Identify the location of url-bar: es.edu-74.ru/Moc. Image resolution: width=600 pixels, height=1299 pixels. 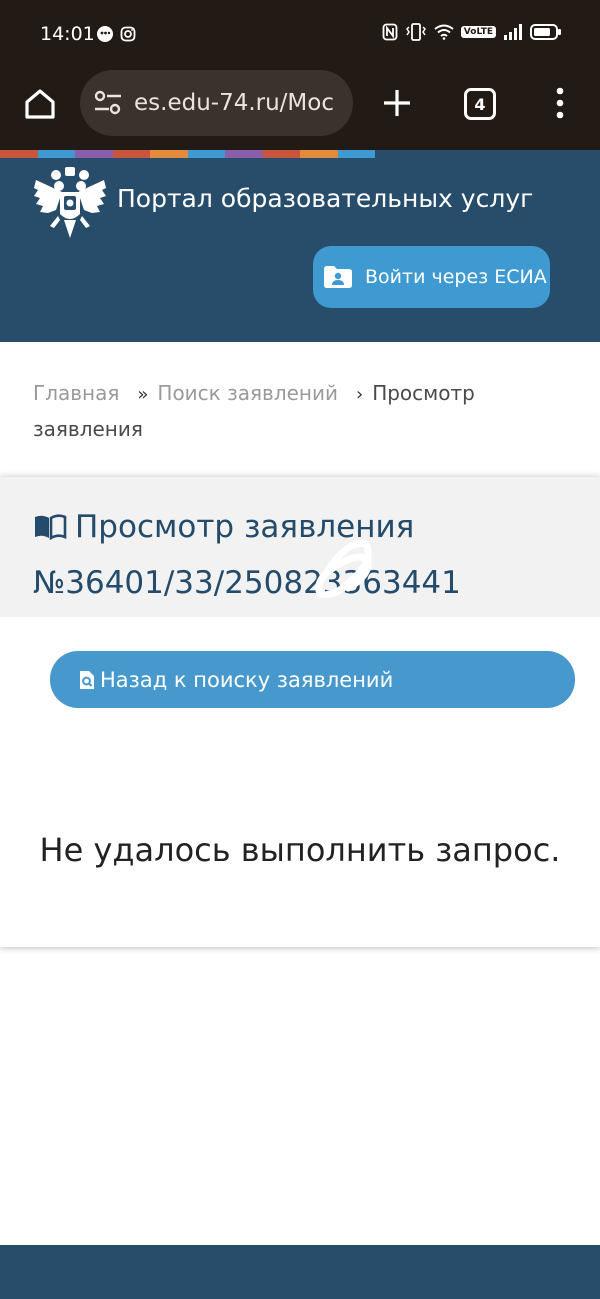
(216, 103).